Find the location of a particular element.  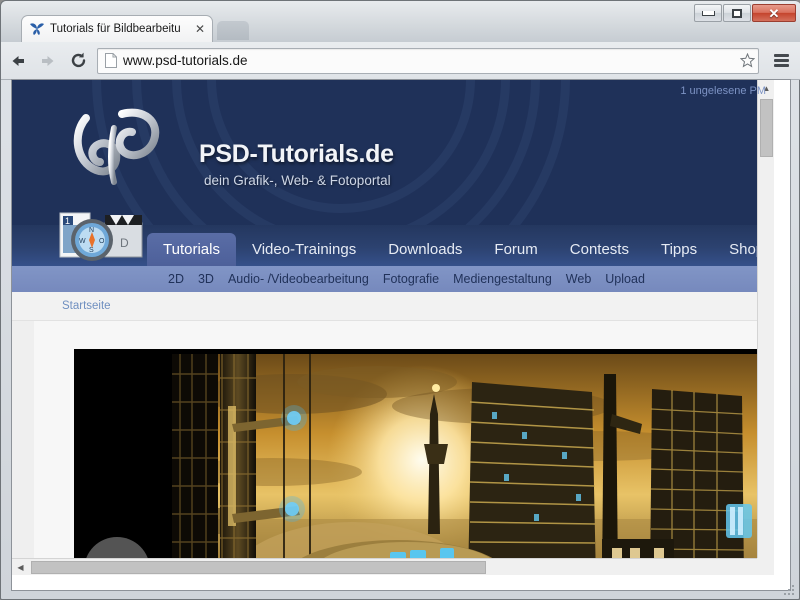

horizontal-scrollbar: ◀ ▶ is located at coordinates (393, 566).